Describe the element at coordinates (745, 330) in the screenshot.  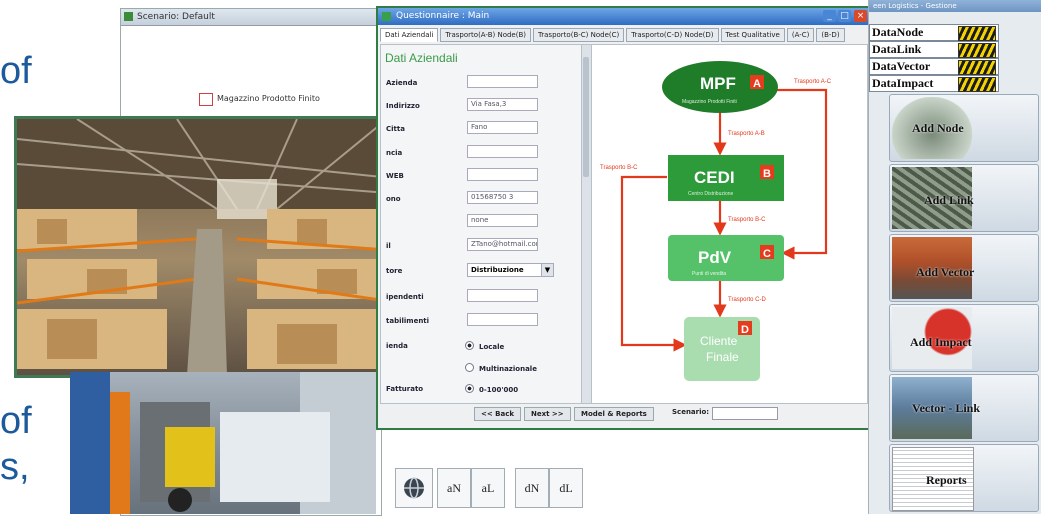
I see `node-cliente-badge: D` at that location.